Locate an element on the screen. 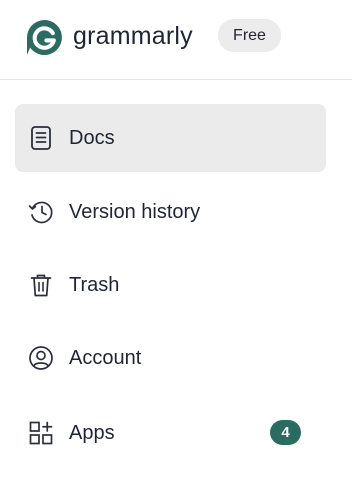  sidebar-item-label: Apps is located at coordinates (92, 433).